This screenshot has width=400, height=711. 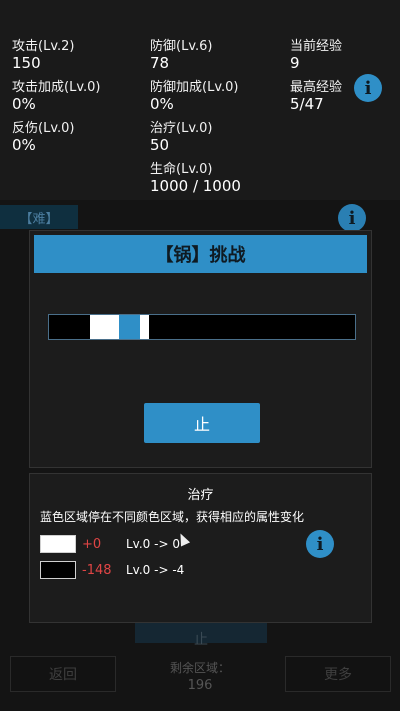 I want to click on stat-attack-label: 攻击(Lv.2), so click(x=43, y=46).